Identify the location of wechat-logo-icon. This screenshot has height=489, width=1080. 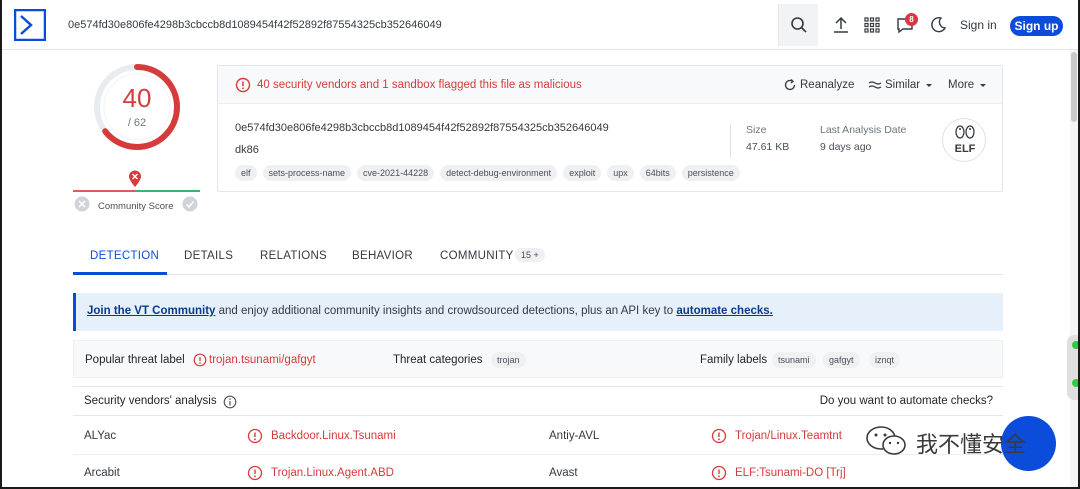
(886, 440).